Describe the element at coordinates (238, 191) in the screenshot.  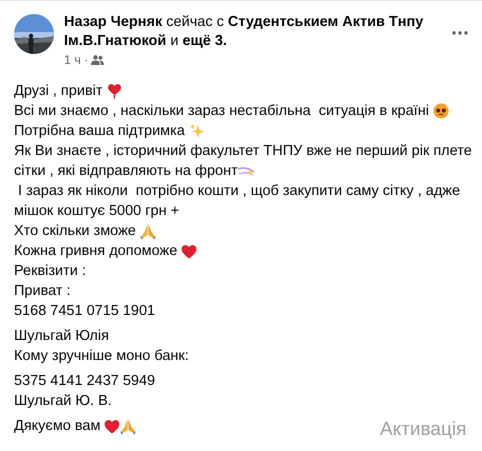
I see `post-text-line: І зараз як ніколи потрібно кошти , щоб закупити саму сітку , адже` at that location.